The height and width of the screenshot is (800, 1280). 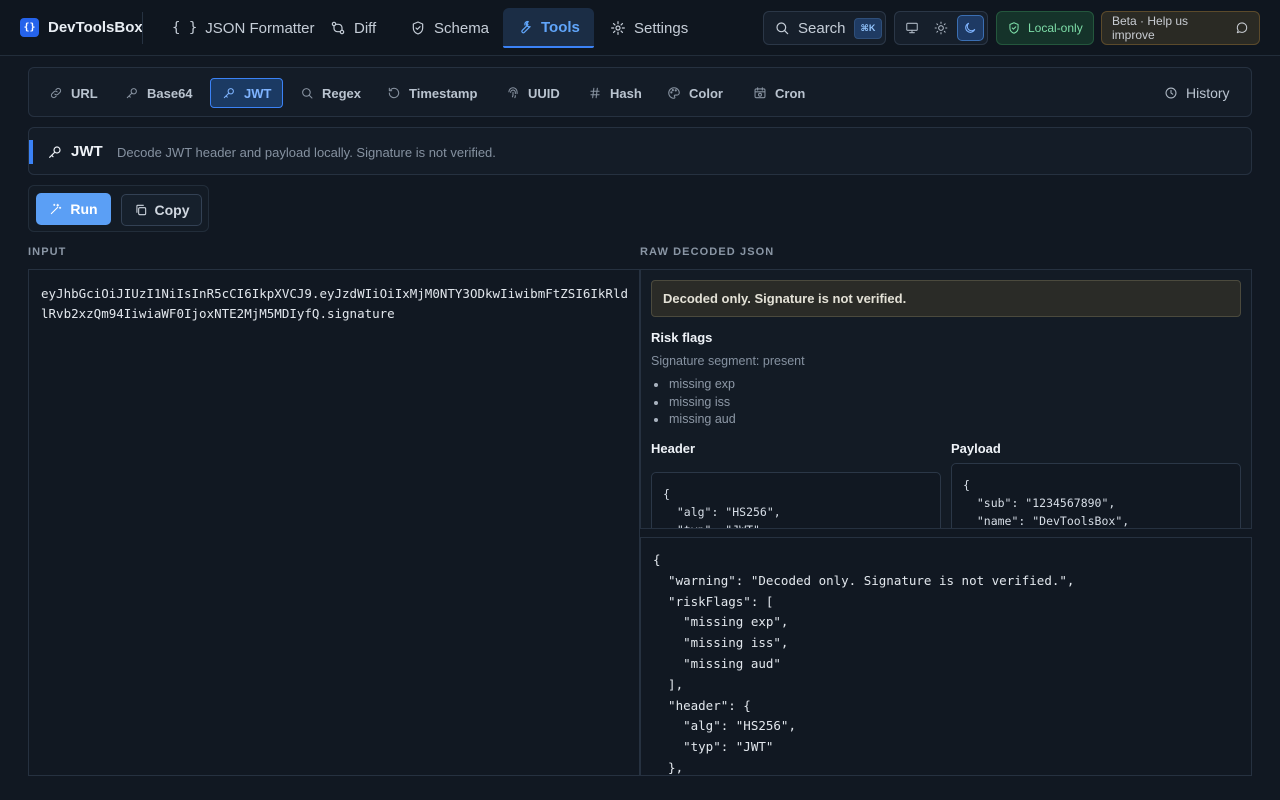 What do you see at coordinates (706, 93) in the screenshot?
I see `tab-label: Color` at bounding box center [706, 93].